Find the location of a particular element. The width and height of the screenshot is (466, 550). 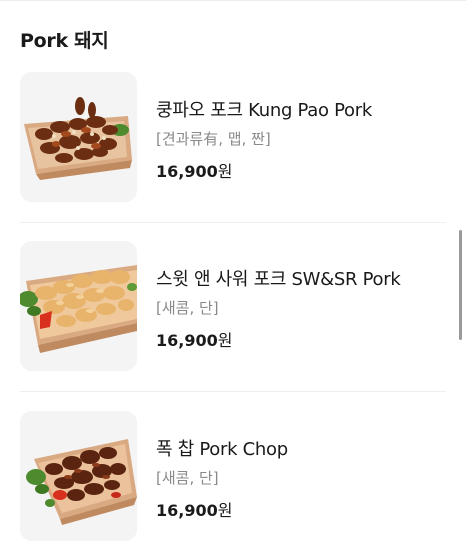

item-name: 폭 찹 Pork Chop is located at coordinates (222, 449).